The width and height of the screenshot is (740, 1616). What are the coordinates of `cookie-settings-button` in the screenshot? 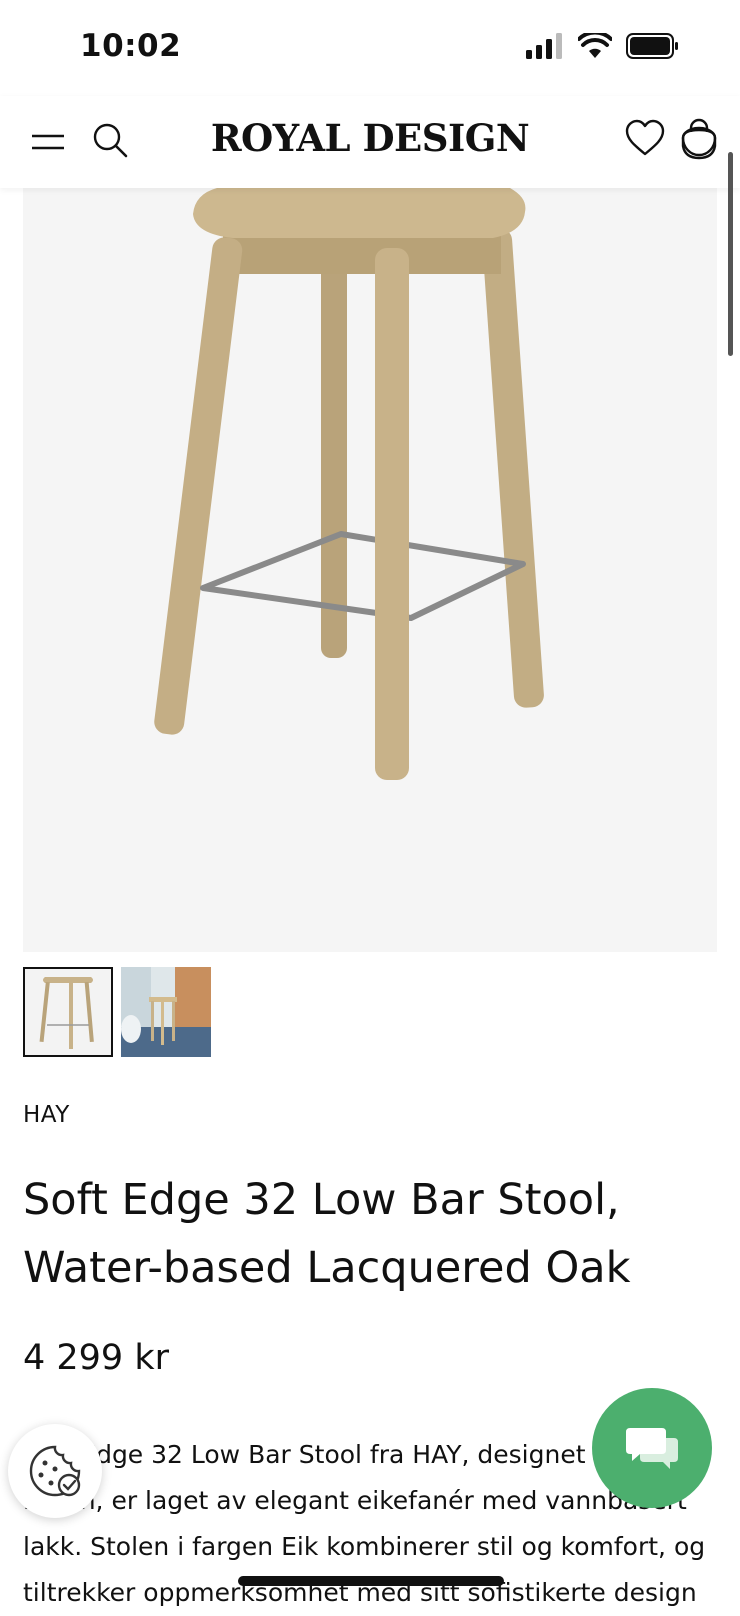 It's located at (55, 1471).